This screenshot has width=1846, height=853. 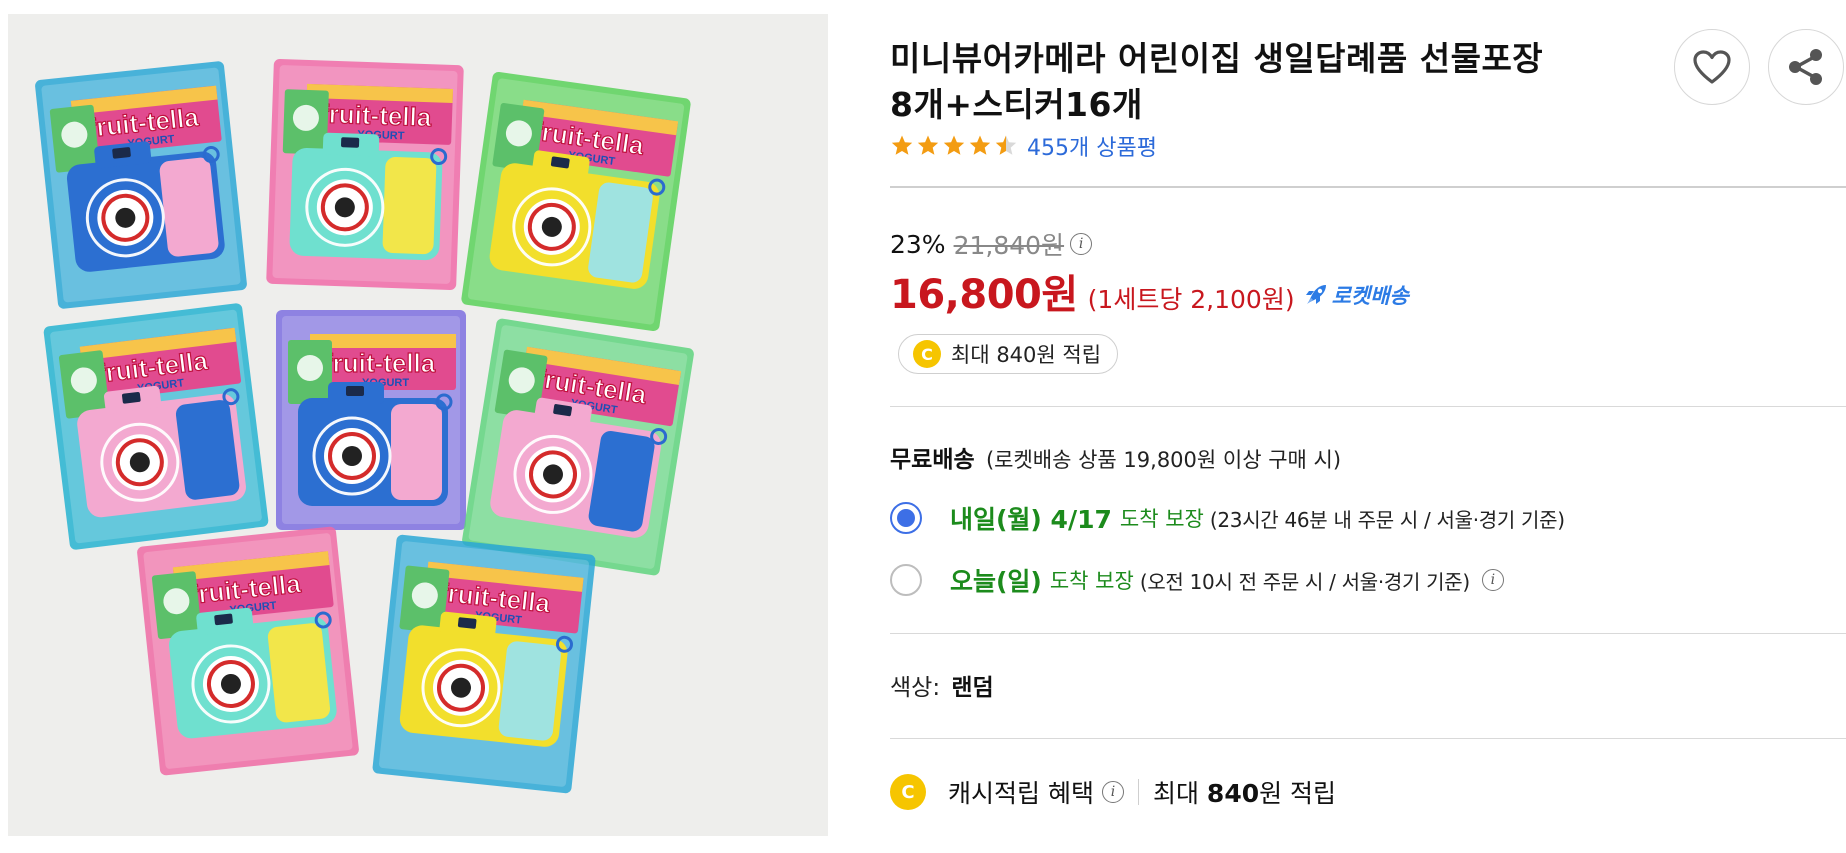 I want to click on cashback-badge-text: 최대 840원 적립, so click(x=1026, y=355).